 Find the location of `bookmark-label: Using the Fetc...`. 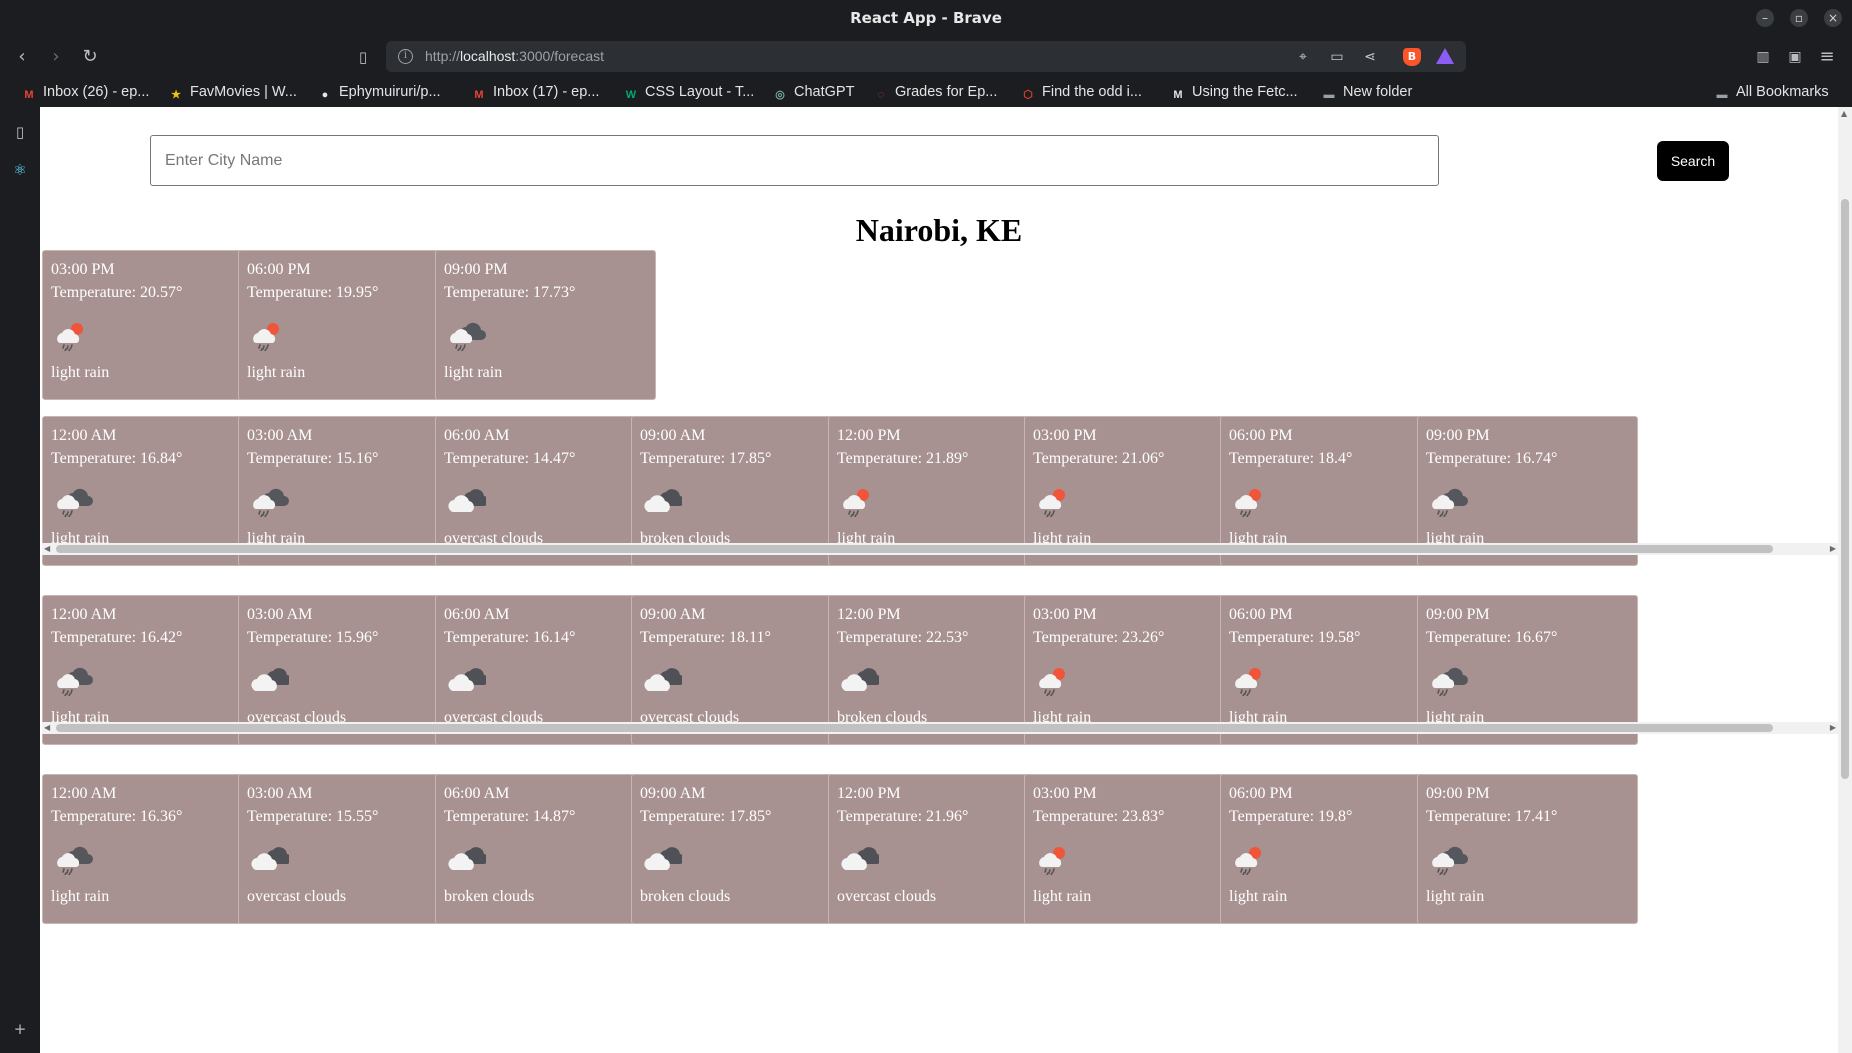

bookmark-label: Using the Fetc... is located at coordinates (1245, 92).